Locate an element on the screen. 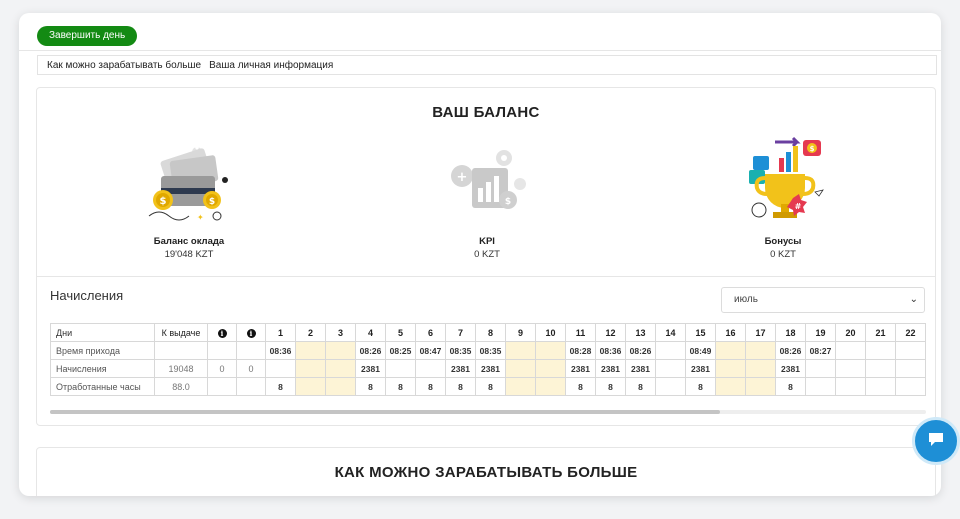 This screenshot has width=960, height=519. col-header-info-1: i is located at coordinates (222, 332).